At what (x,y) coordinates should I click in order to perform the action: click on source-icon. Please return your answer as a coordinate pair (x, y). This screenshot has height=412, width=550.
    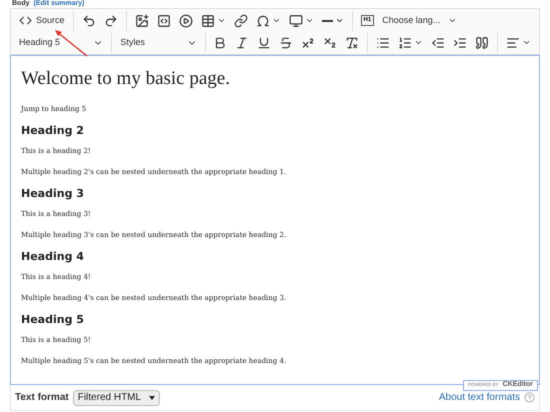
    Looking at the image, I should click on (25, 20).